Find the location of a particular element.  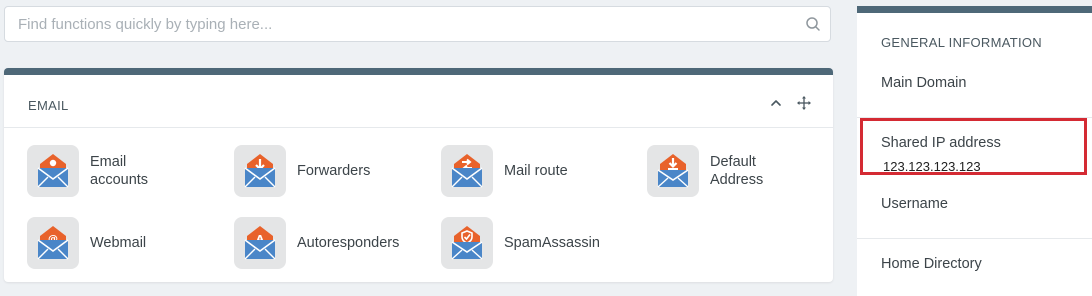

forwarders-label: Forwarders is located at coordinates (333, 171).